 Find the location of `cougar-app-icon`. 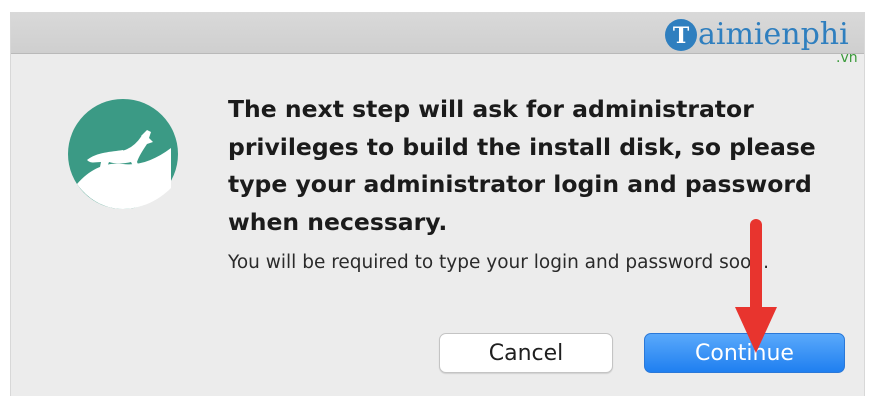

cougar-app-icon is located at coordinates (123, 154).